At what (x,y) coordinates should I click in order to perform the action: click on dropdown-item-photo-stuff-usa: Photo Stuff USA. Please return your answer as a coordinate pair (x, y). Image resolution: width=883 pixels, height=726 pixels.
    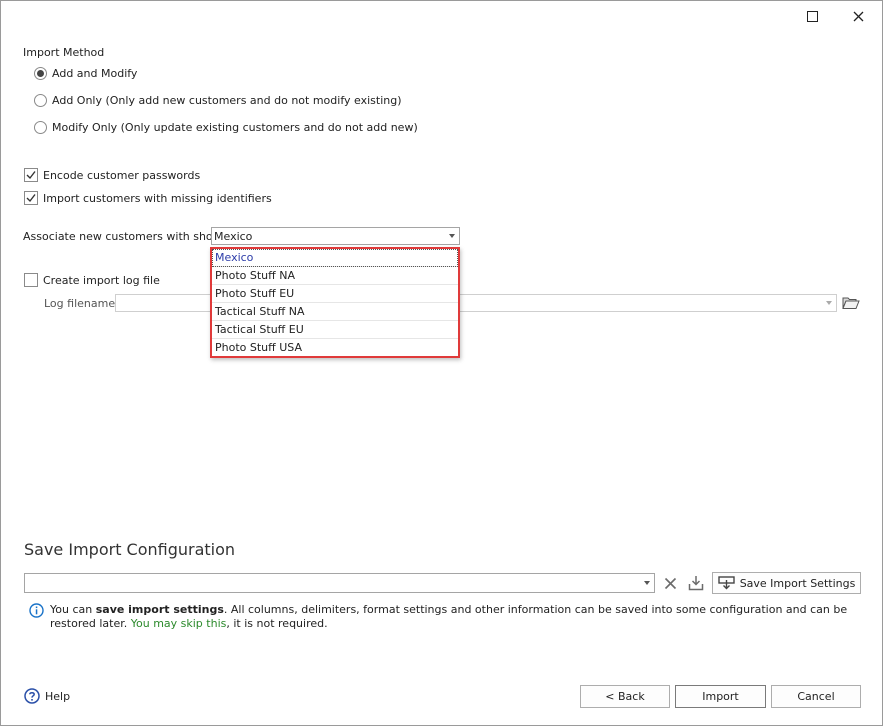
    Looking at the image, I should click on (335, 348).